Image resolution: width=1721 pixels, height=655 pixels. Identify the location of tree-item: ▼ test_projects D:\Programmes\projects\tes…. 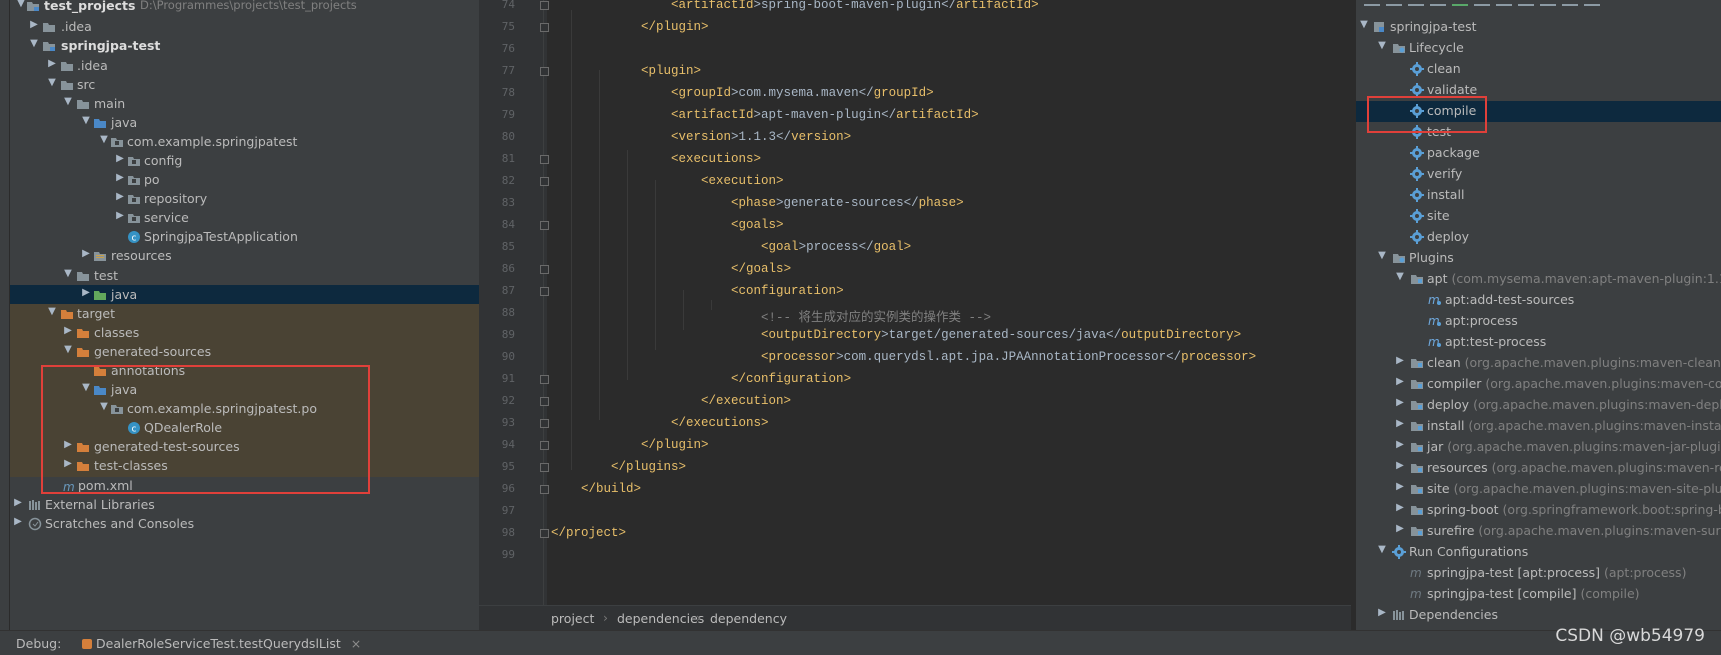
(244, 8).